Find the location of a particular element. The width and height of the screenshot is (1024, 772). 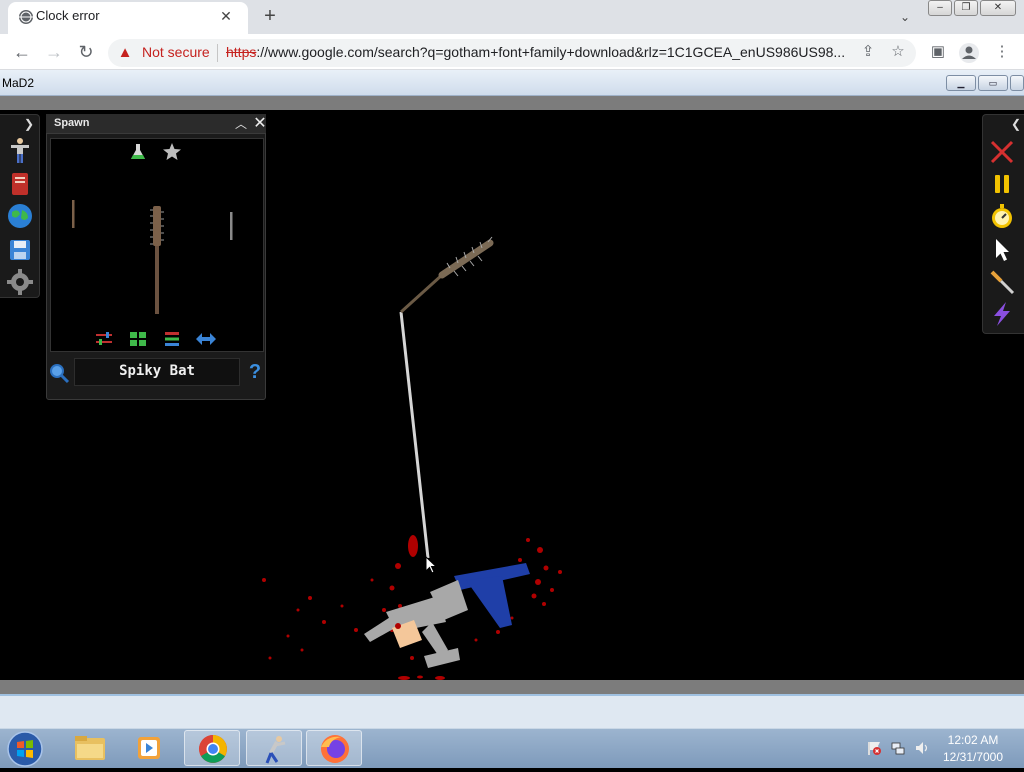

ragdoll-forearm is located at coordinates (435, 640).